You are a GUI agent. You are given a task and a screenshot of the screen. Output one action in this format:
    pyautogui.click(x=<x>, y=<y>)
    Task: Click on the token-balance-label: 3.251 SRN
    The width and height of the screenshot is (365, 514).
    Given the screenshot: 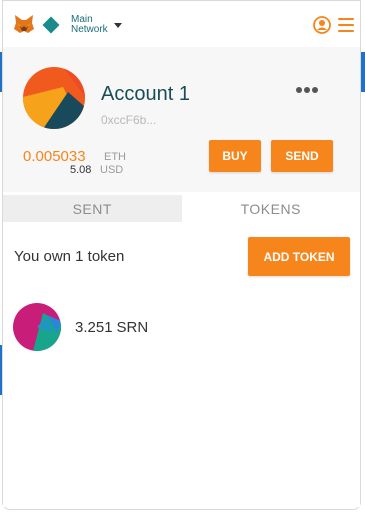 What is the action you would take?
    pyautogui.click(x=111, y=327)
    